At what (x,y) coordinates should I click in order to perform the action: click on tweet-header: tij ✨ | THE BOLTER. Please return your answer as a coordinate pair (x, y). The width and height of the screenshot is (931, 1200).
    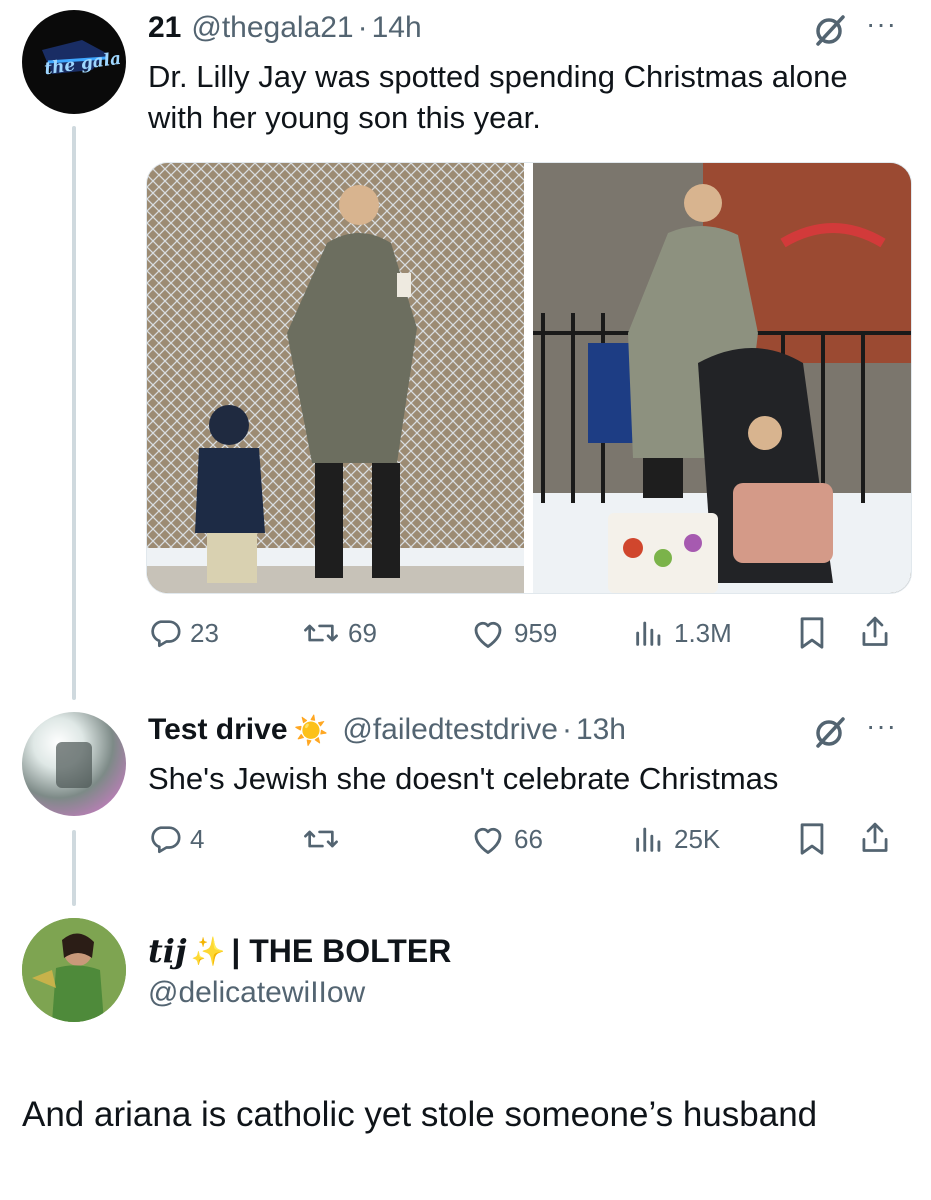
    Looking at the image, I should click on (299, 951).